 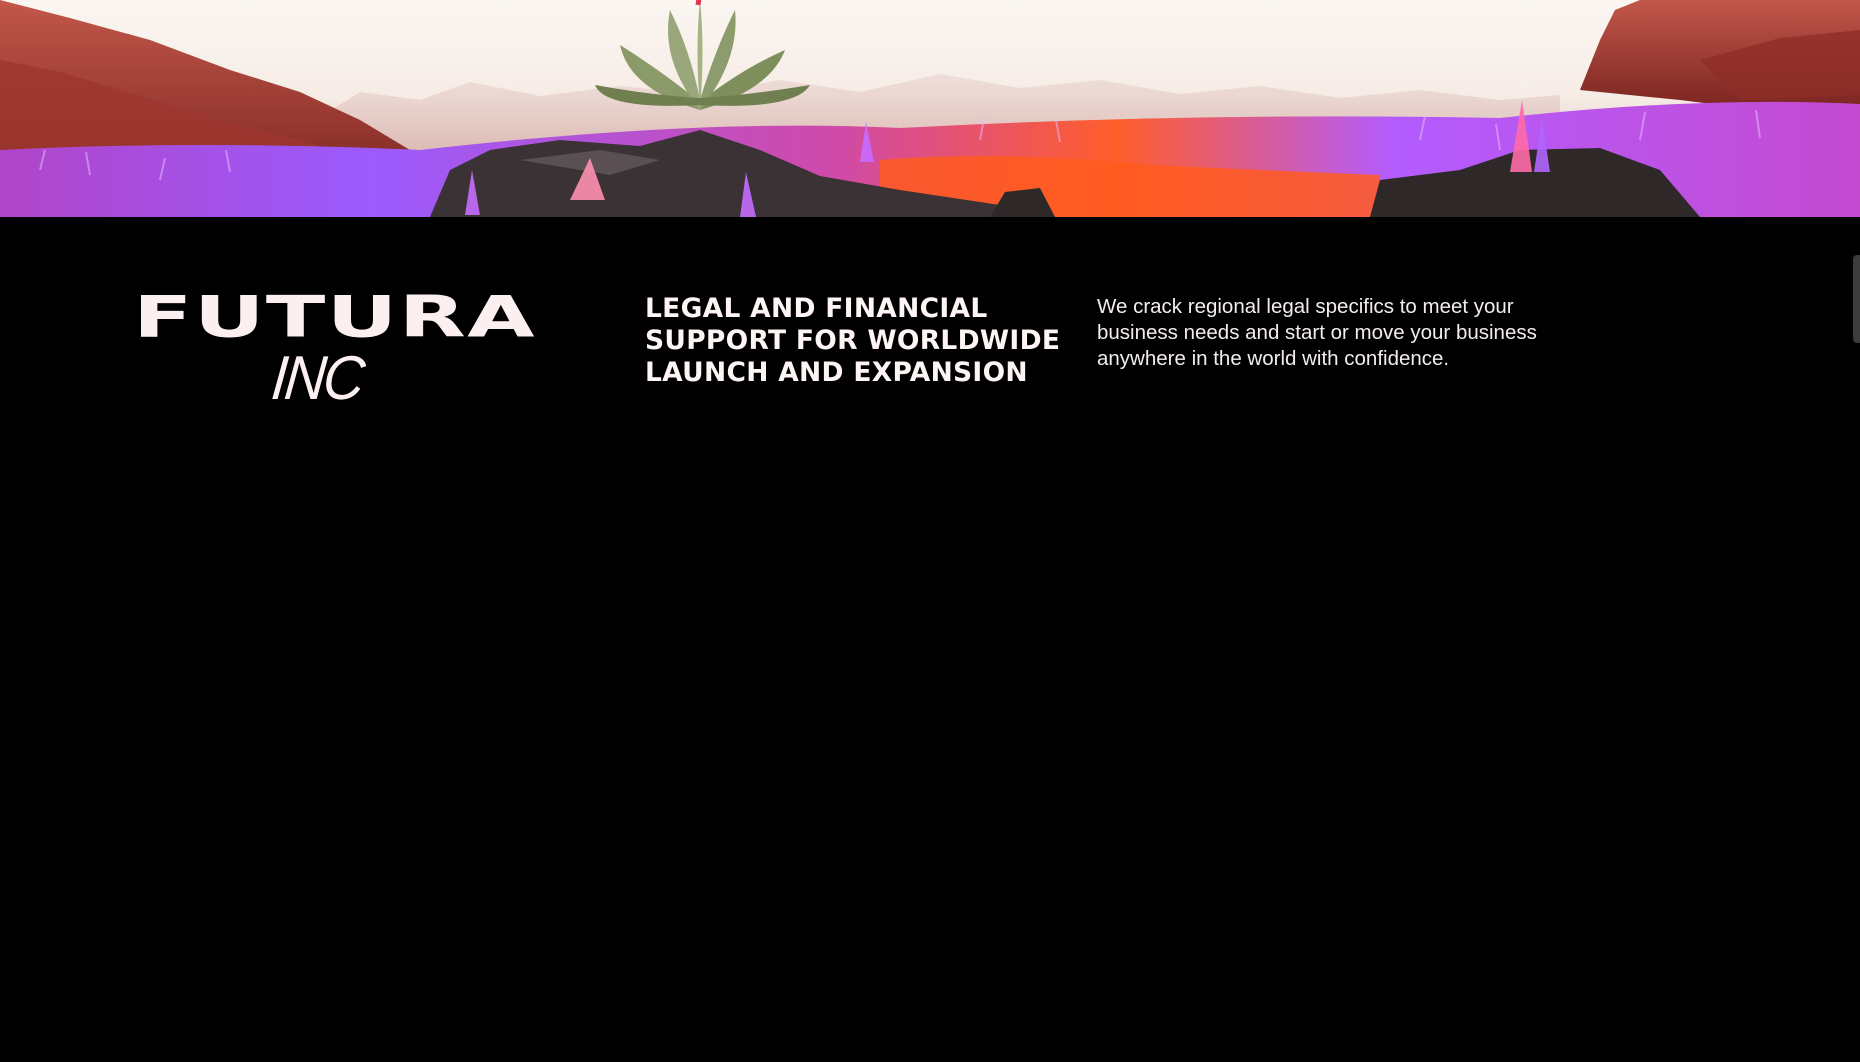 I want to click on futura-inc-logo: FUTURA INC, so click(x=334, y=353).